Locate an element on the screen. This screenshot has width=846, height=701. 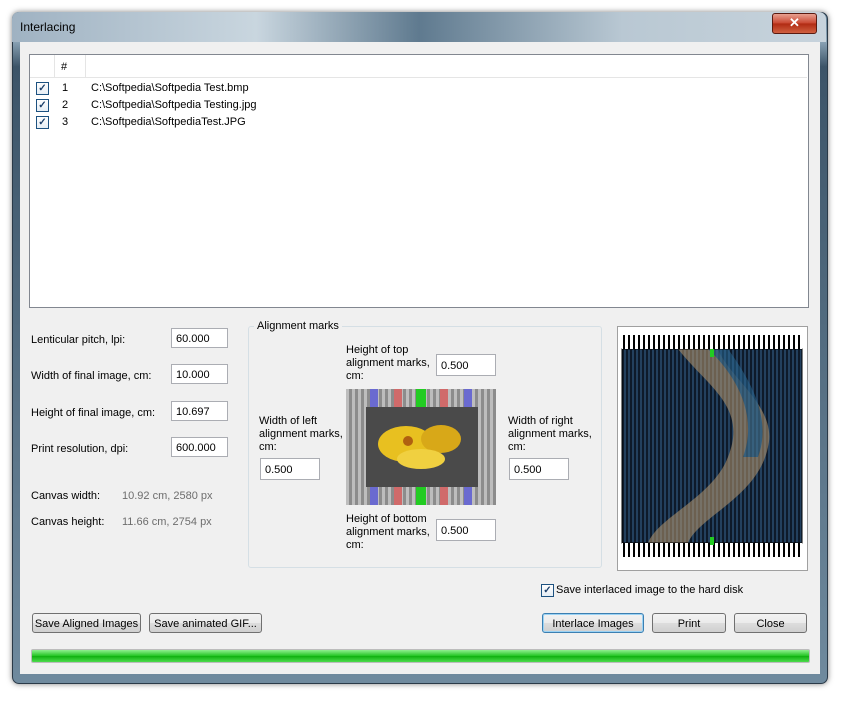
row-number: 1 is located at coordinates (65, 88).